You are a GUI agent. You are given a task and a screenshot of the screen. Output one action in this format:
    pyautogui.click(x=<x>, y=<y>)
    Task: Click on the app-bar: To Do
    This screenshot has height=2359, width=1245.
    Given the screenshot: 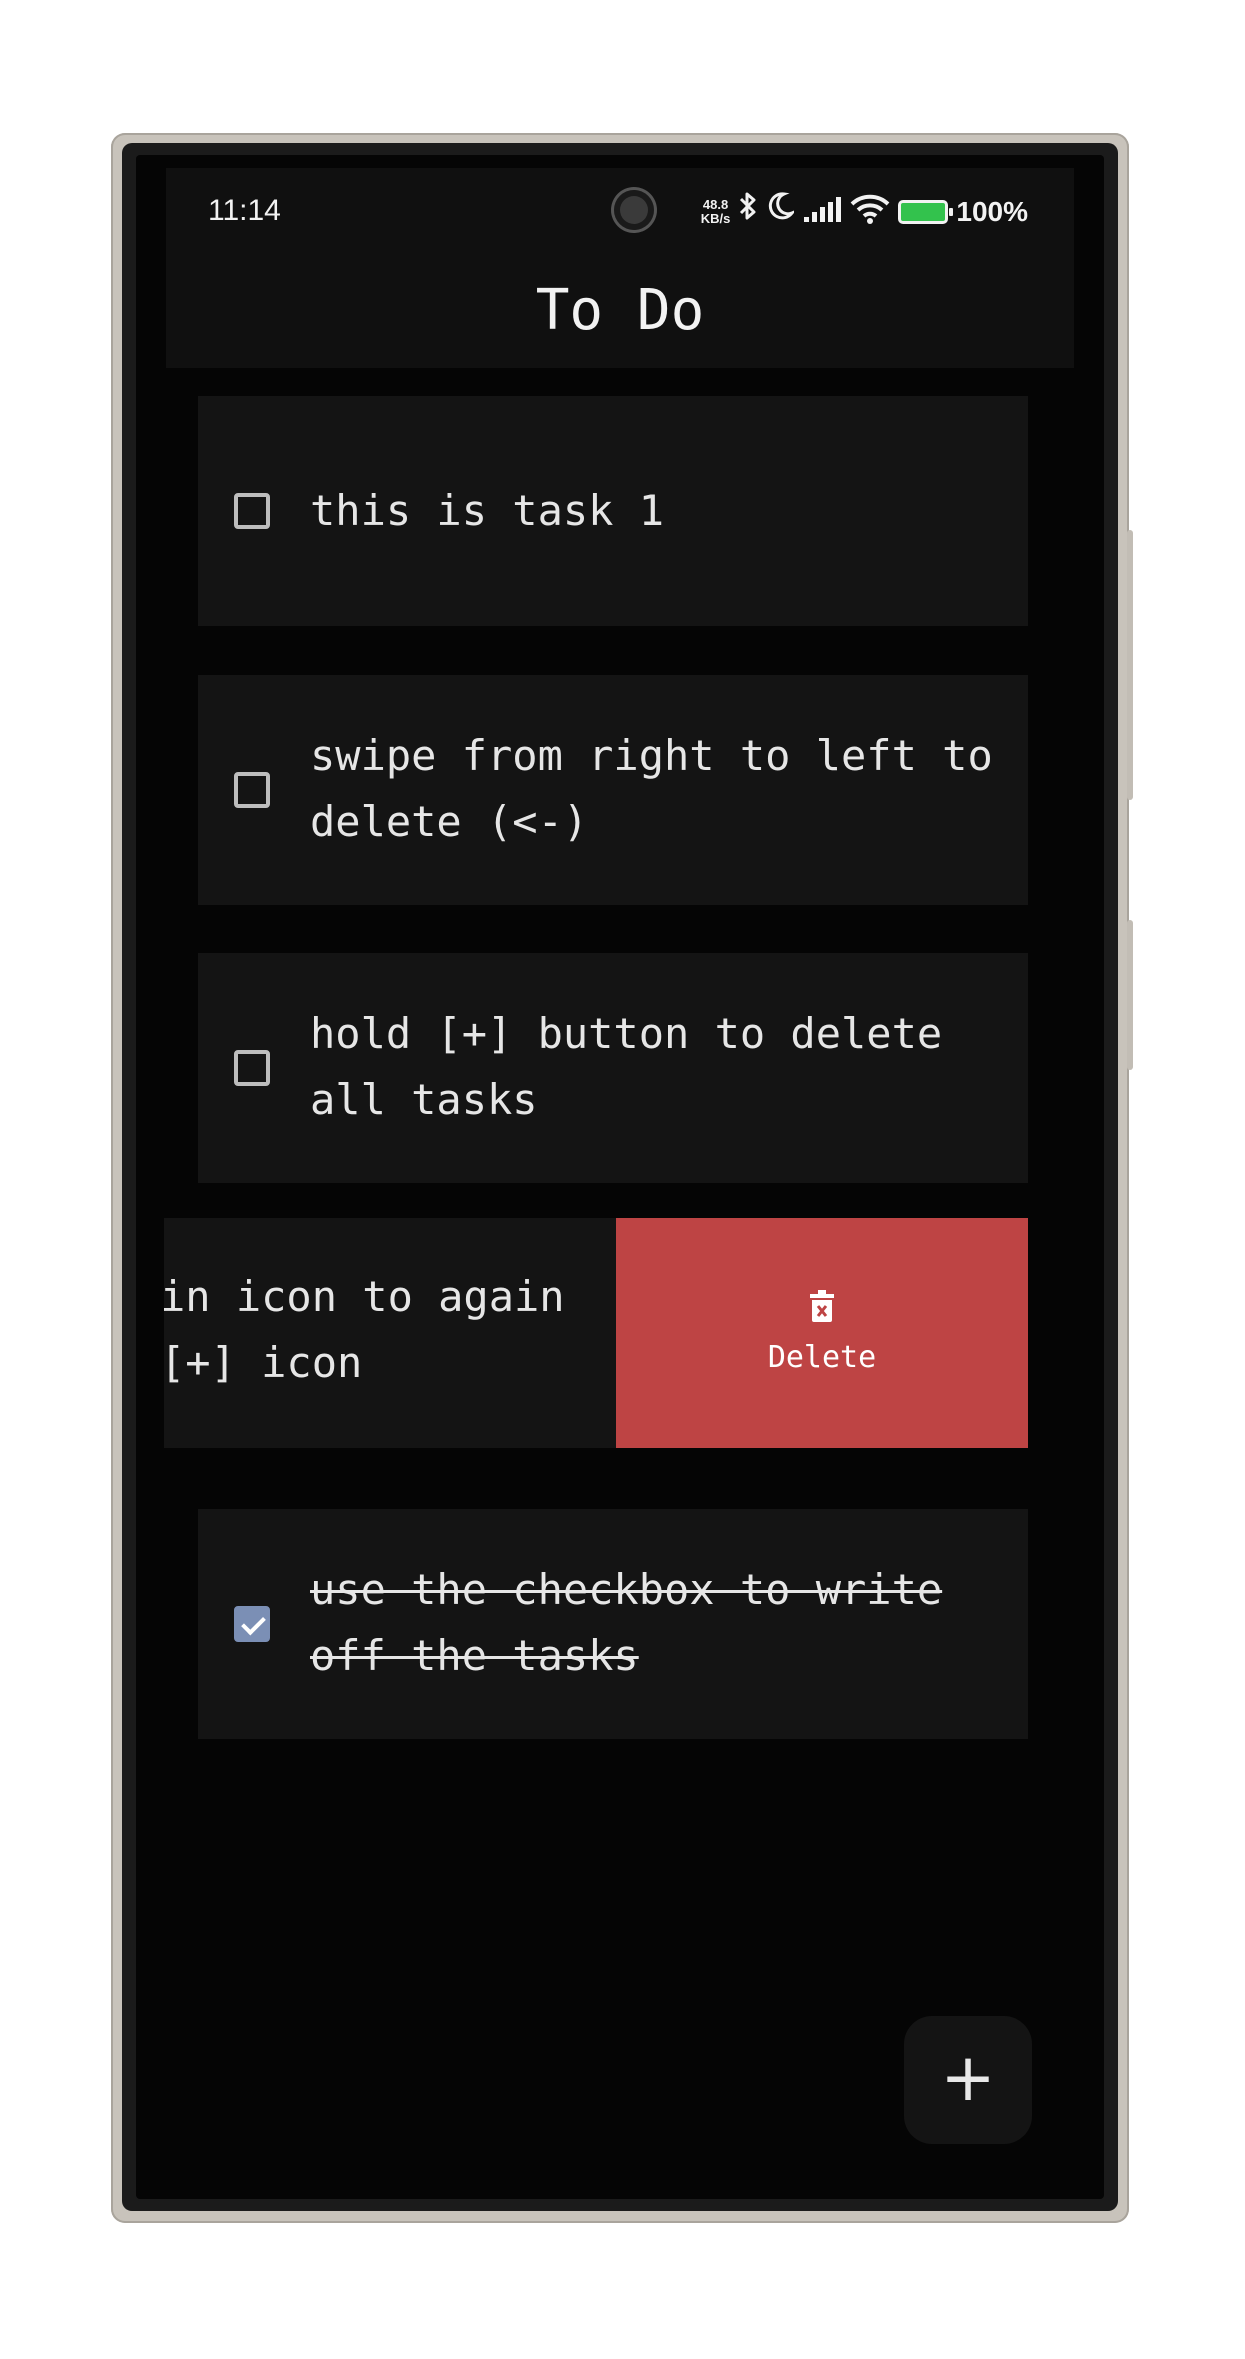 What is the action you would take?
    pyautogui.click(x=620, y=312)
    